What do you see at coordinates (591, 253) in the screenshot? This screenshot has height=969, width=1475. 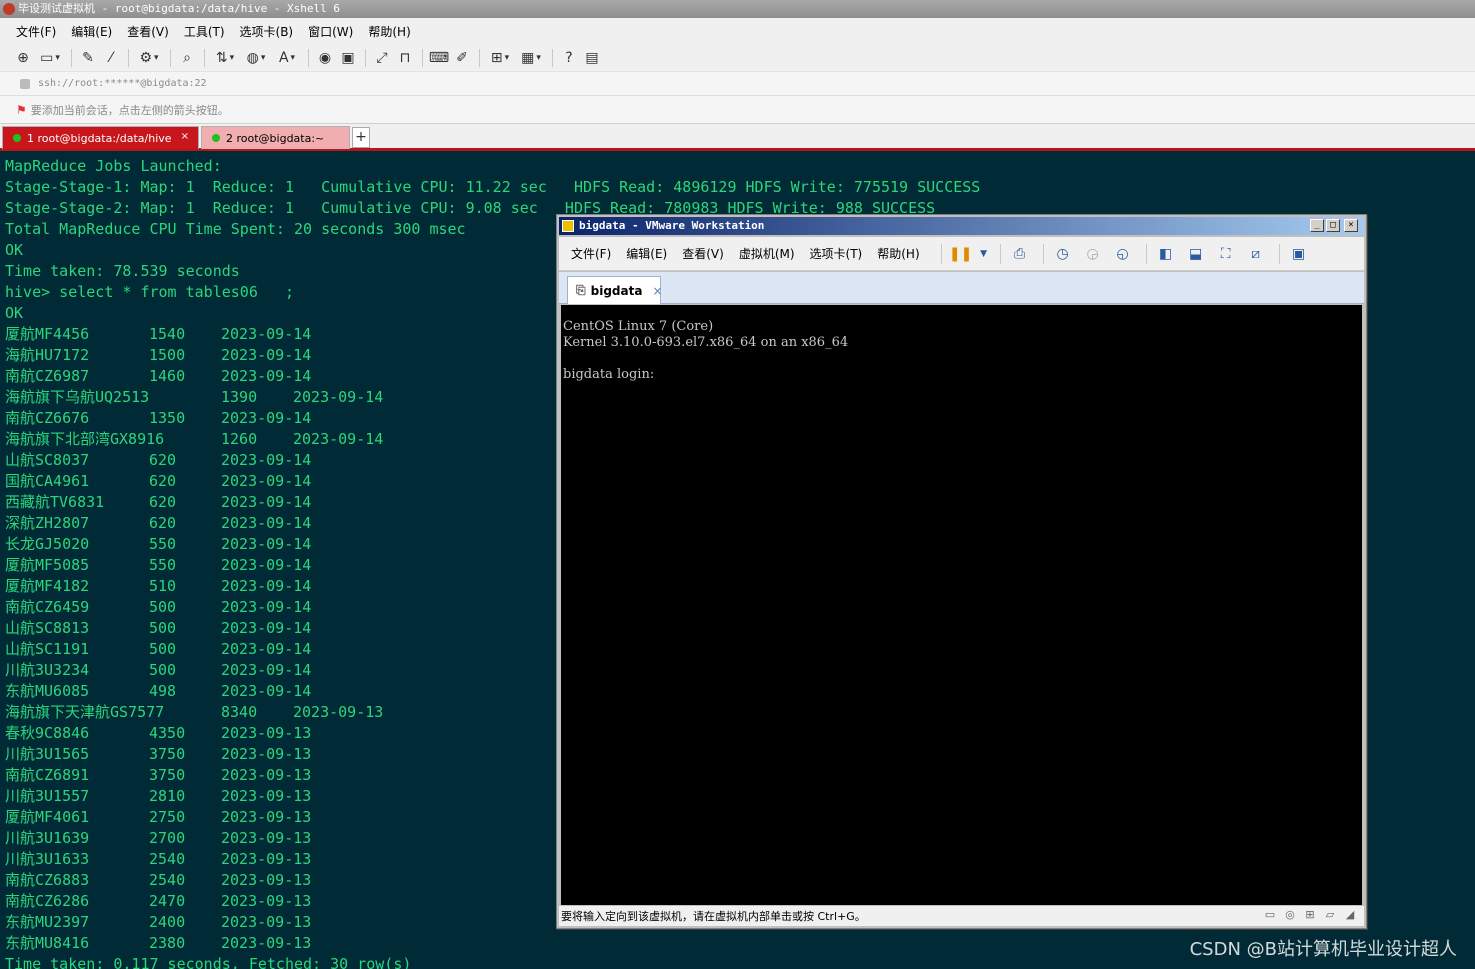 I see `vm-menu-file: 文件(F)` at bounding box center [591, 253].